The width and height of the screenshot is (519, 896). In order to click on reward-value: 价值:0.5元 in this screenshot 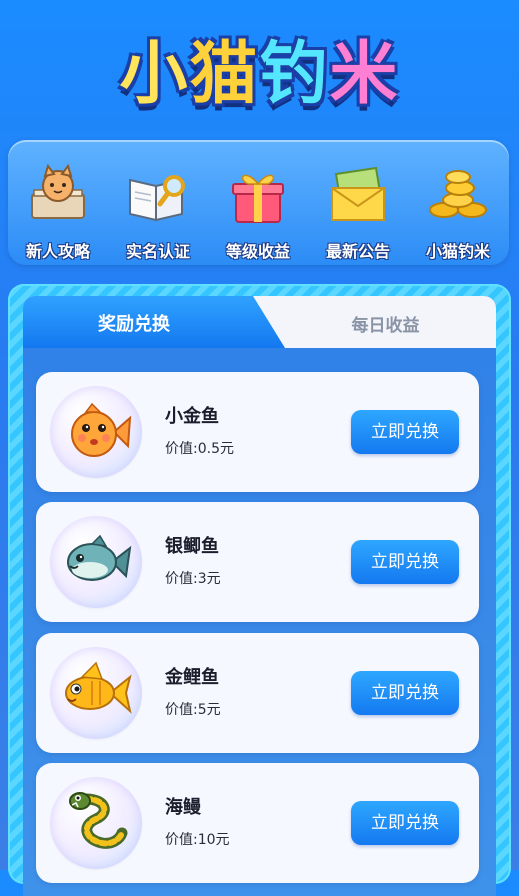, I will do `click(199, 449)`.